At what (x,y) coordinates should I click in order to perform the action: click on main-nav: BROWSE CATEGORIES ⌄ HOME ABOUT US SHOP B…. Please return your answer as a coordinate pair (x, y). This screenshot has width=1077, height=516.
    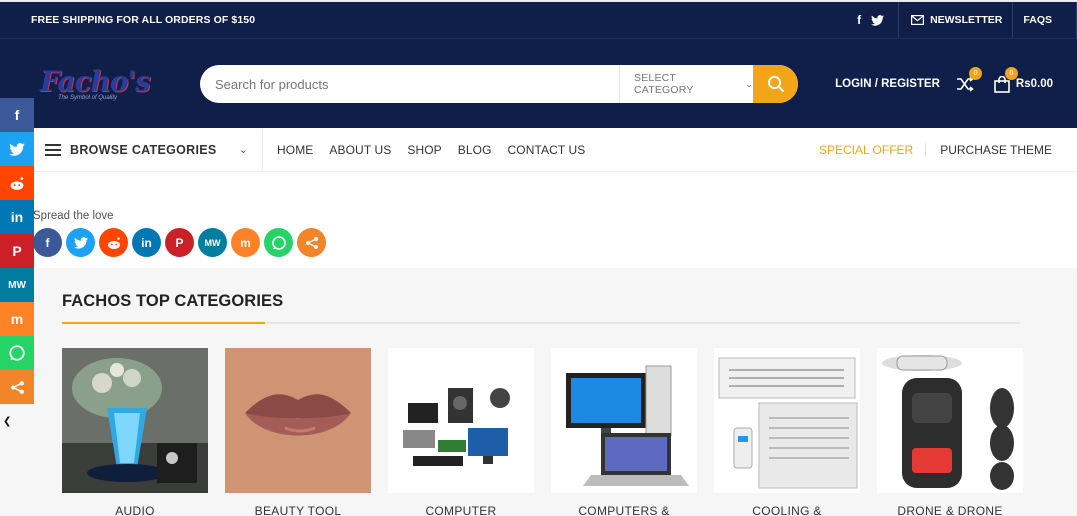
    Looking at the image, I should click on (538, 150).